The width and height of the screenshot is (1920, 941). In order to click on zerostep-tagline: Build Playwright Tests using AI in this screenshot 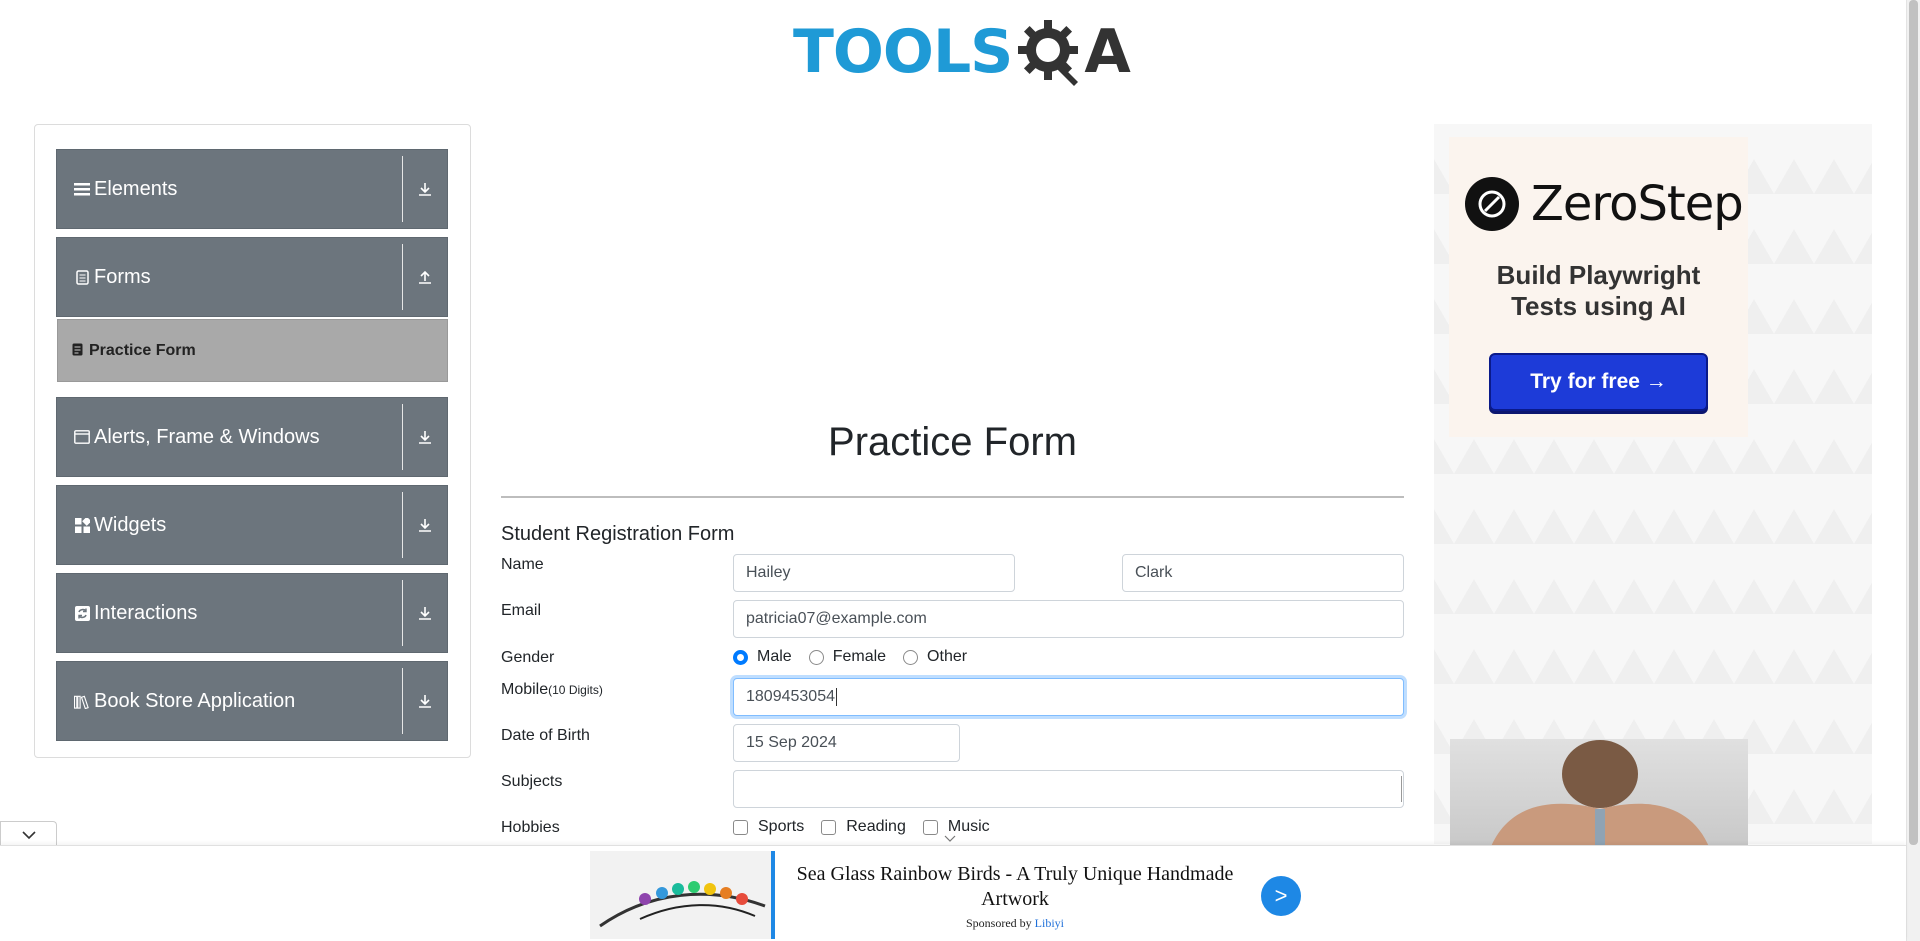, I will do `click(1598, 291)`.